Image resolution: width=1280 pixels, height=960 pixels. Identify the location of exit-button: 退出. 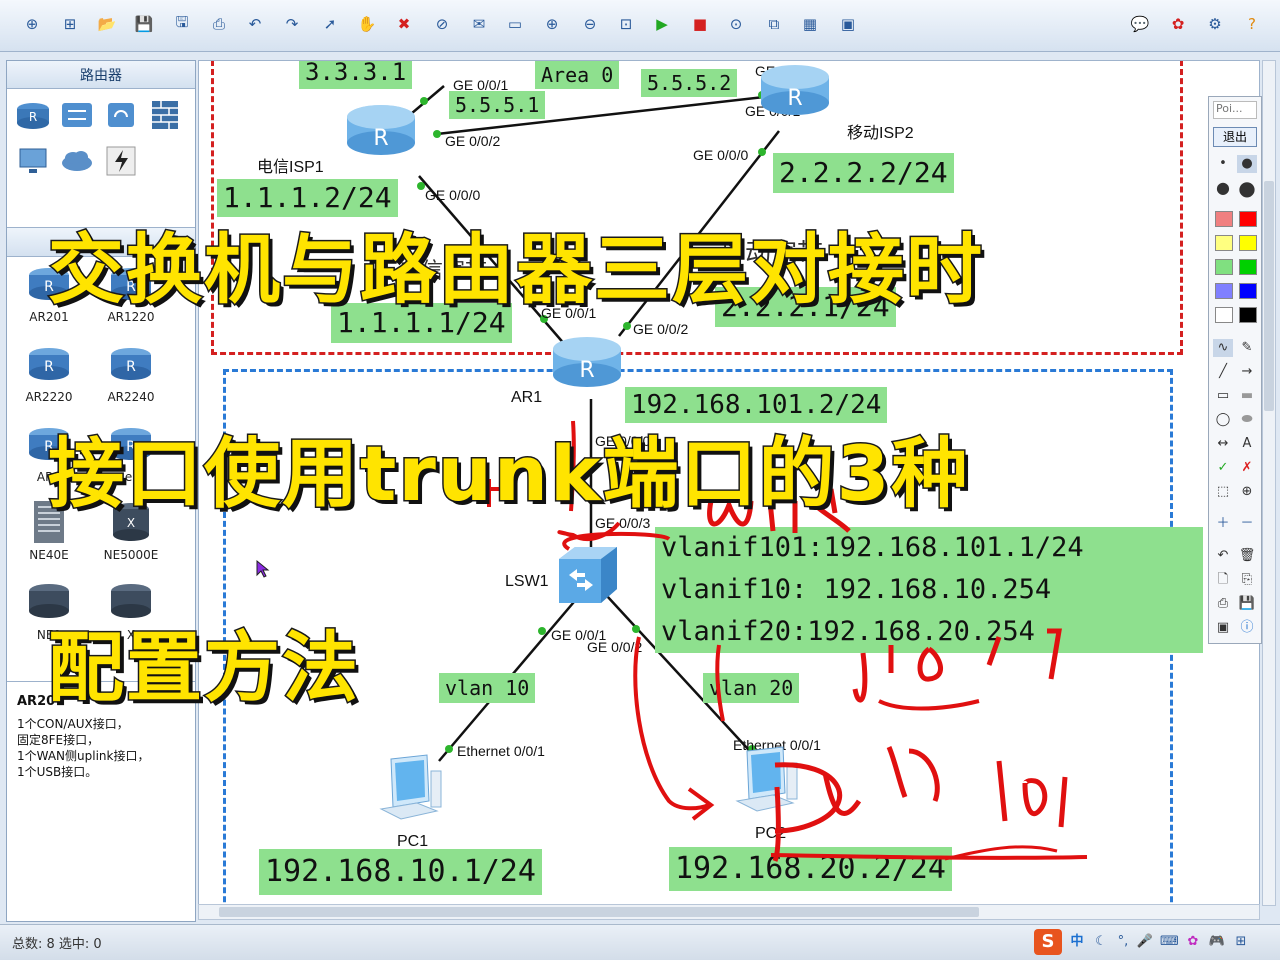
(1235, 137).